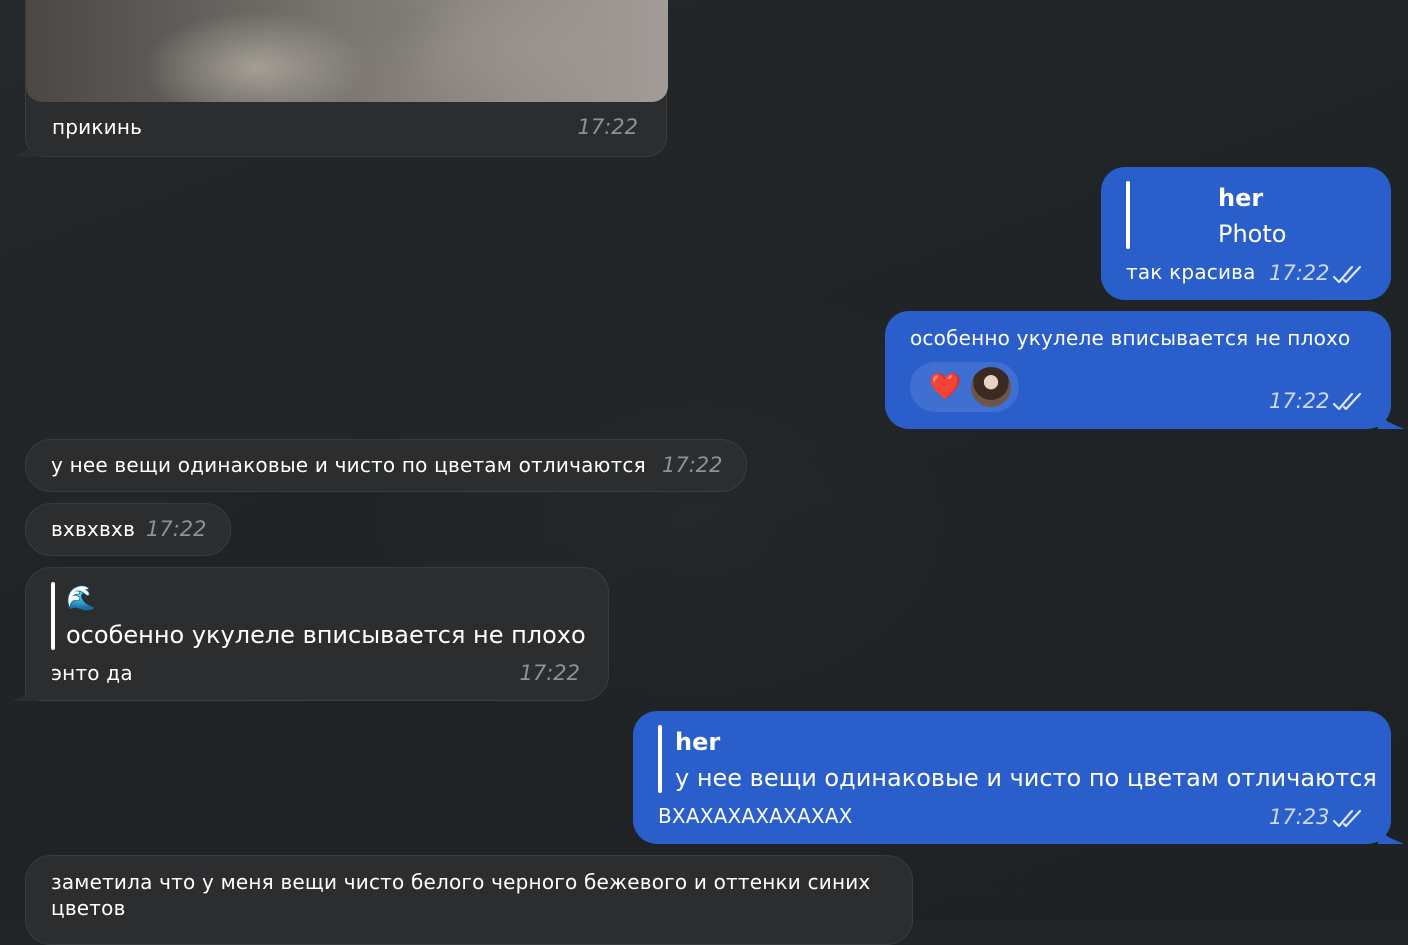 This screenshot has height=945, width=1408. What do you see at coordinates (326, 635) in the screenshot?
I see `reply-preview-text: особенно укулеле вписывается не плохо` at bounding box center [326, 635].